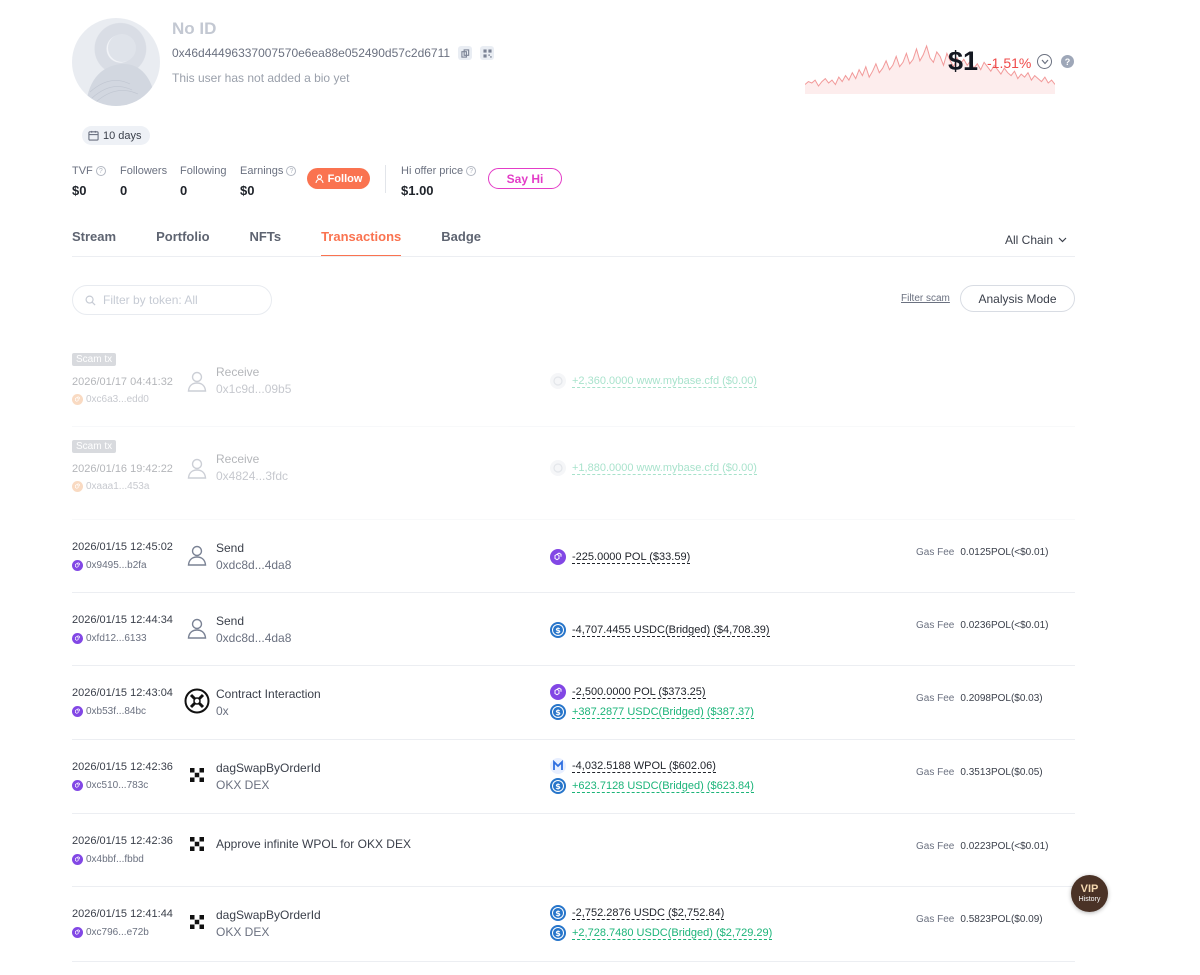 The height and width of the screenshot is (975, 1200). Describe the element at coordinates (268, 694) in the screenshot. I see `tx-type: Contract Interaction` at that location.